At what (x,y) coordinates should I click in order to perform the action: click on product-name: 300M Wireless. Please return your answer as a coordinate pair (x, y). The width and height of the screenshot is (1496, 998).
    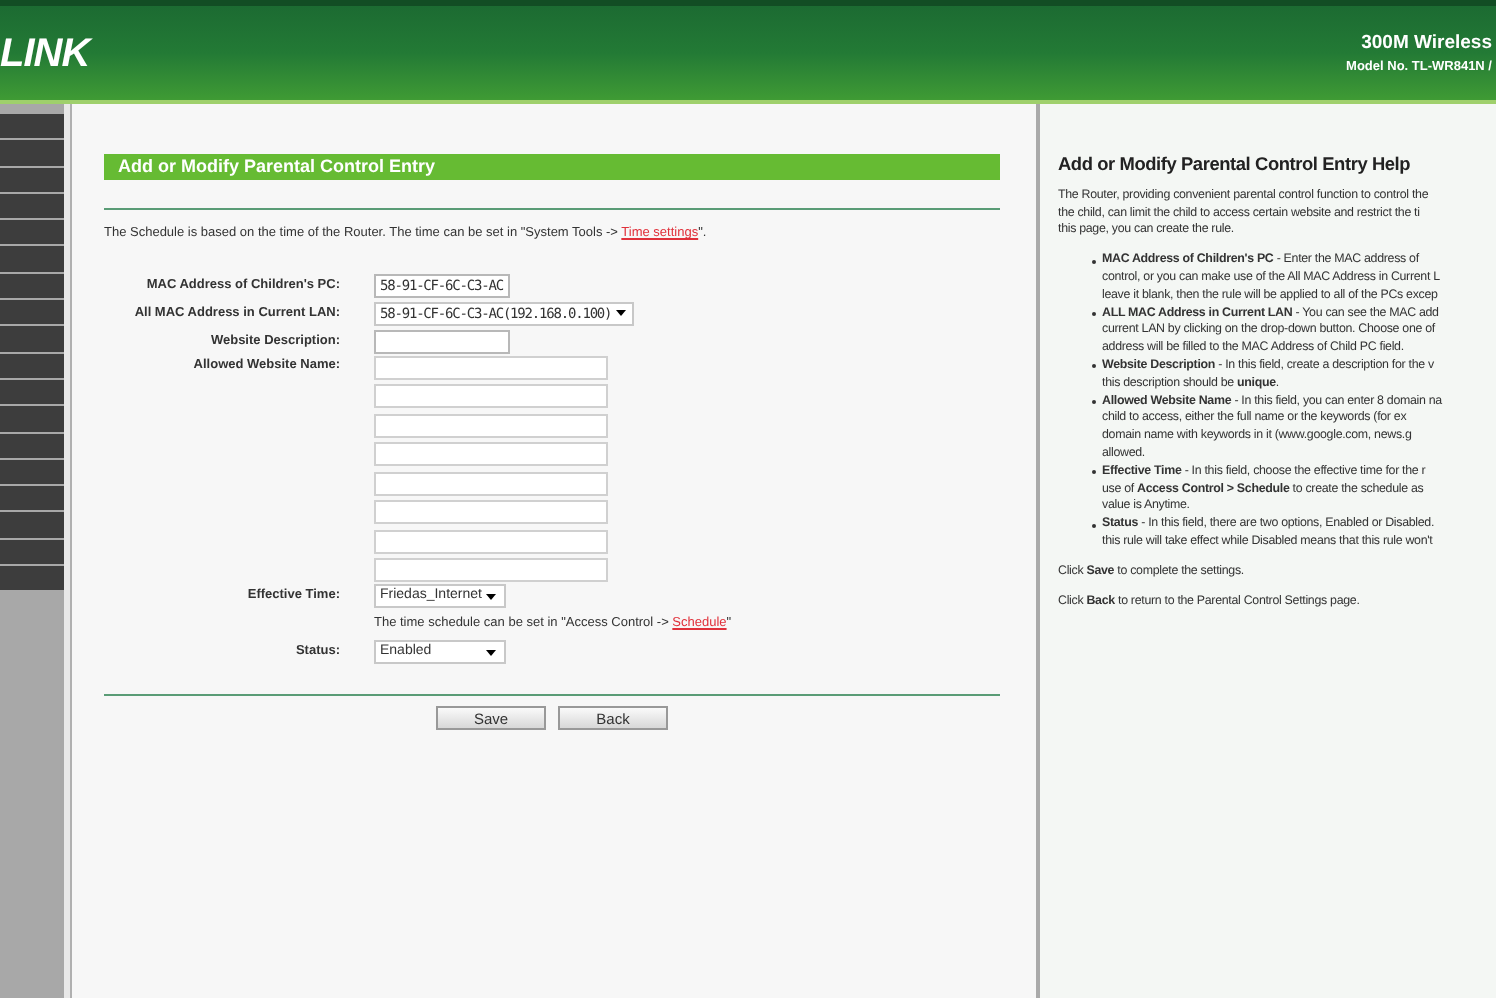
    Looking at the image, I should click on (1426, 43).